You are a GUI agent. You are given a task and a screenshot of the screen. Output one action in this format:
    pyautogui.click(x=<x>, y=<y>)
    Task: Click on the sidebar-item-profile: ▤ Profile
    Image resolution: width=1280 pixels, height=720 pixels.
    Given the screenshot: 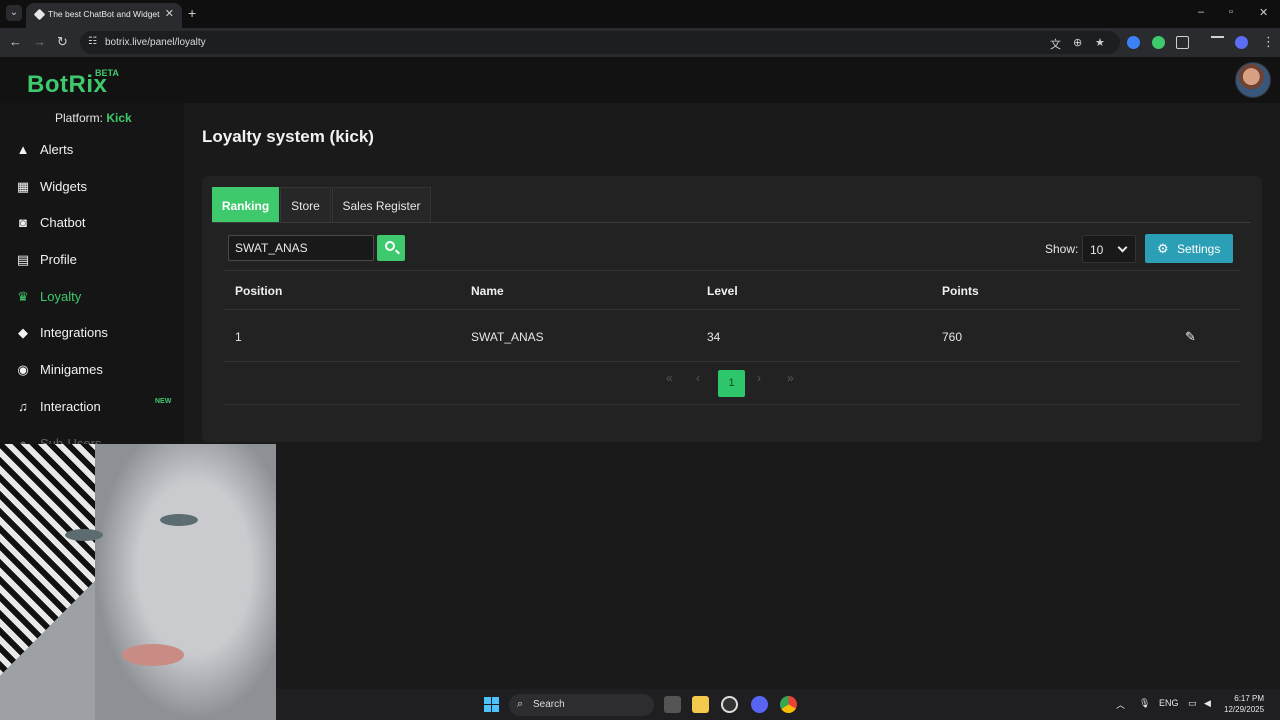 What is the action you would take?
    pyautogui.click(x=92, y=260)
    